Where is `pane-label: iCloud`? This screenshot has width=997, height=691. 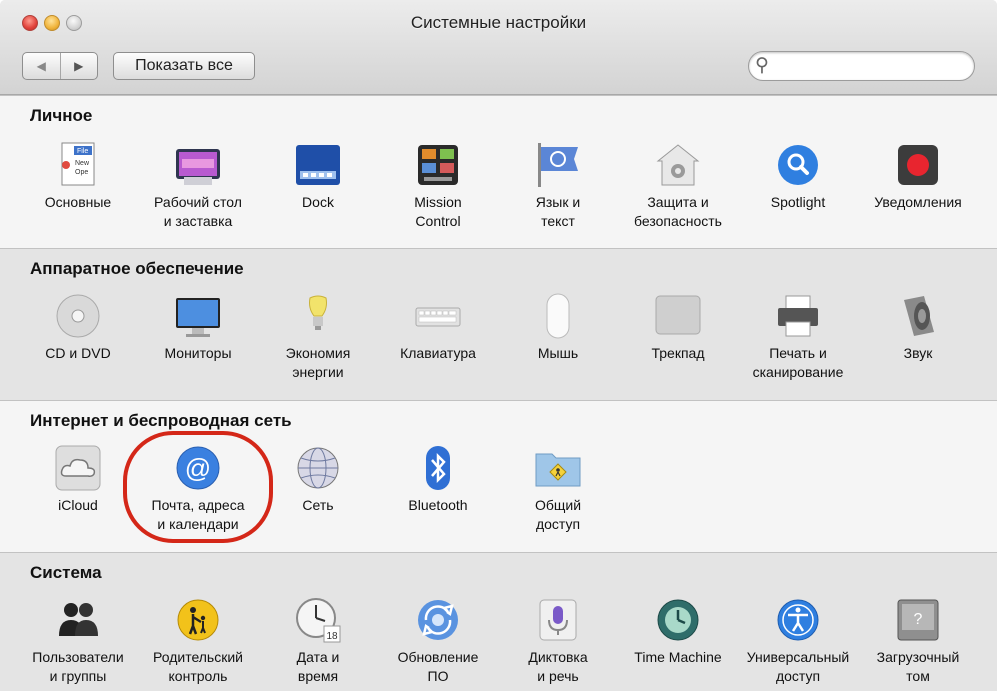 pane-label: iCloud is located at coordinates (78, 505).